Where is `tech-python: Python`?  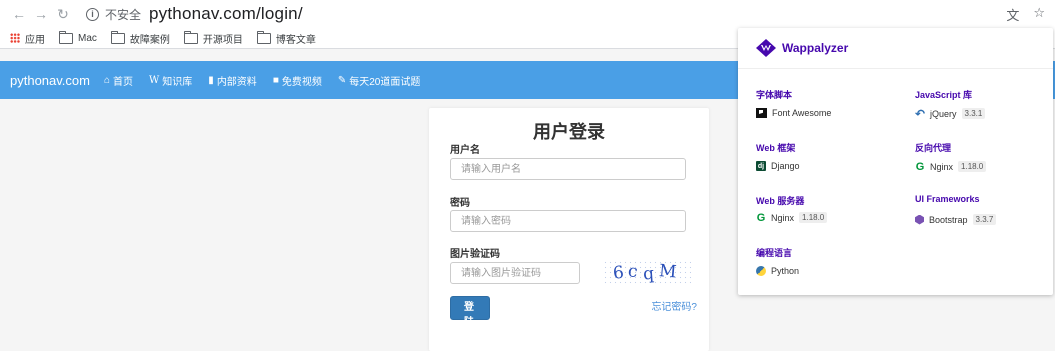 tech-python: Python is located at coordinates (777, 271).